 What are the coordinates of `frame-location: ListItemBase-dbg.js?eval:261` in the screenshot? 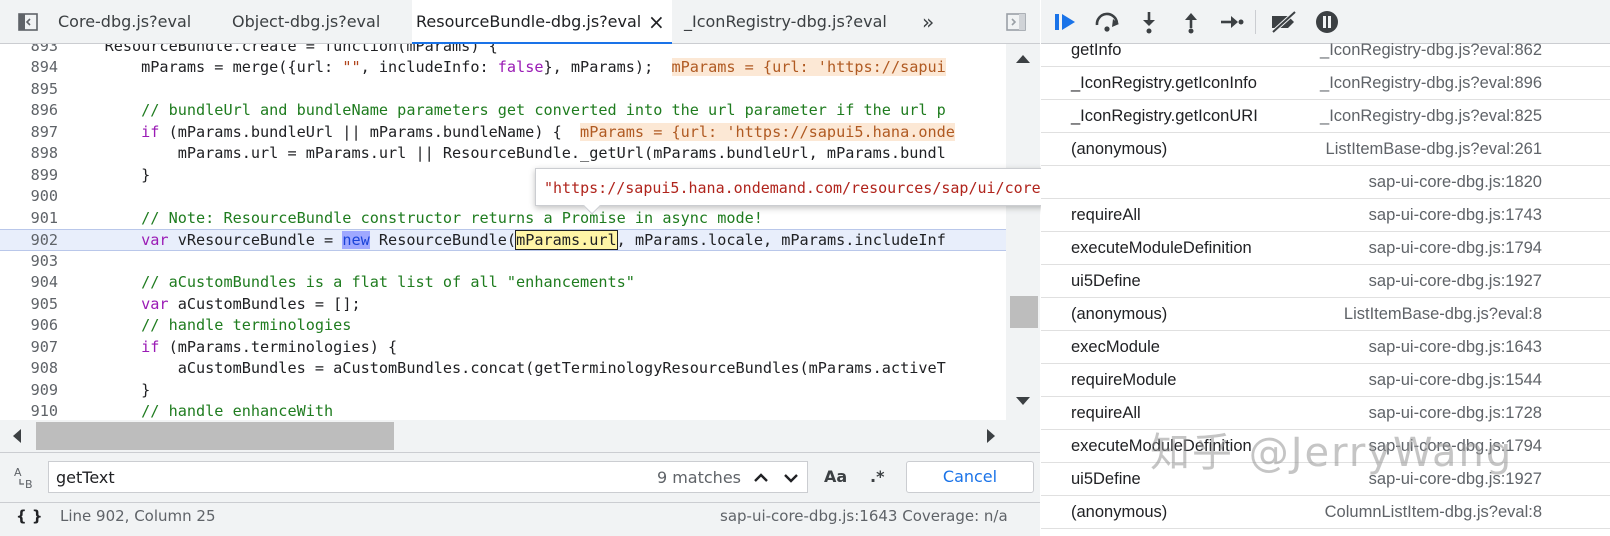 It's located at (1434, 149).